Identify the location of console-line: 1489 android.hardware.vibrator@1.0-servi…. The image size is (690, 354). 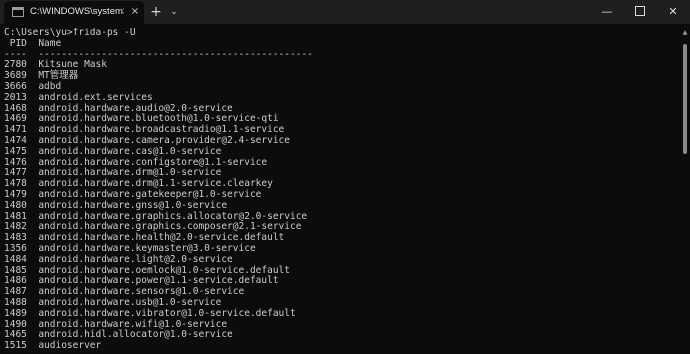
(150, 313).